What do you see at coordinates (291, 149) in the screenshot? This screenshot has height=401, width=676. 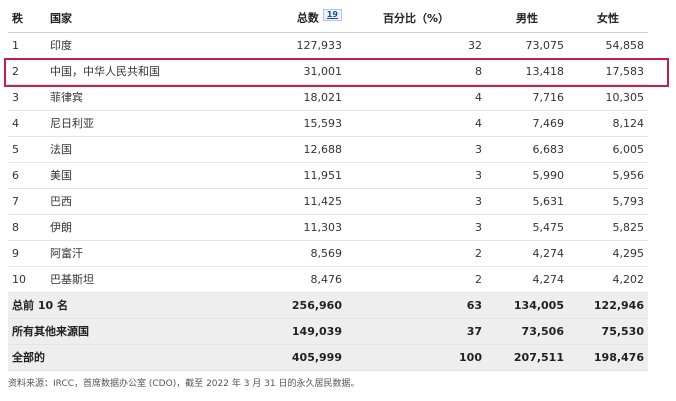 I see `cell-total: 12,688` at bounding box center [291, 149].